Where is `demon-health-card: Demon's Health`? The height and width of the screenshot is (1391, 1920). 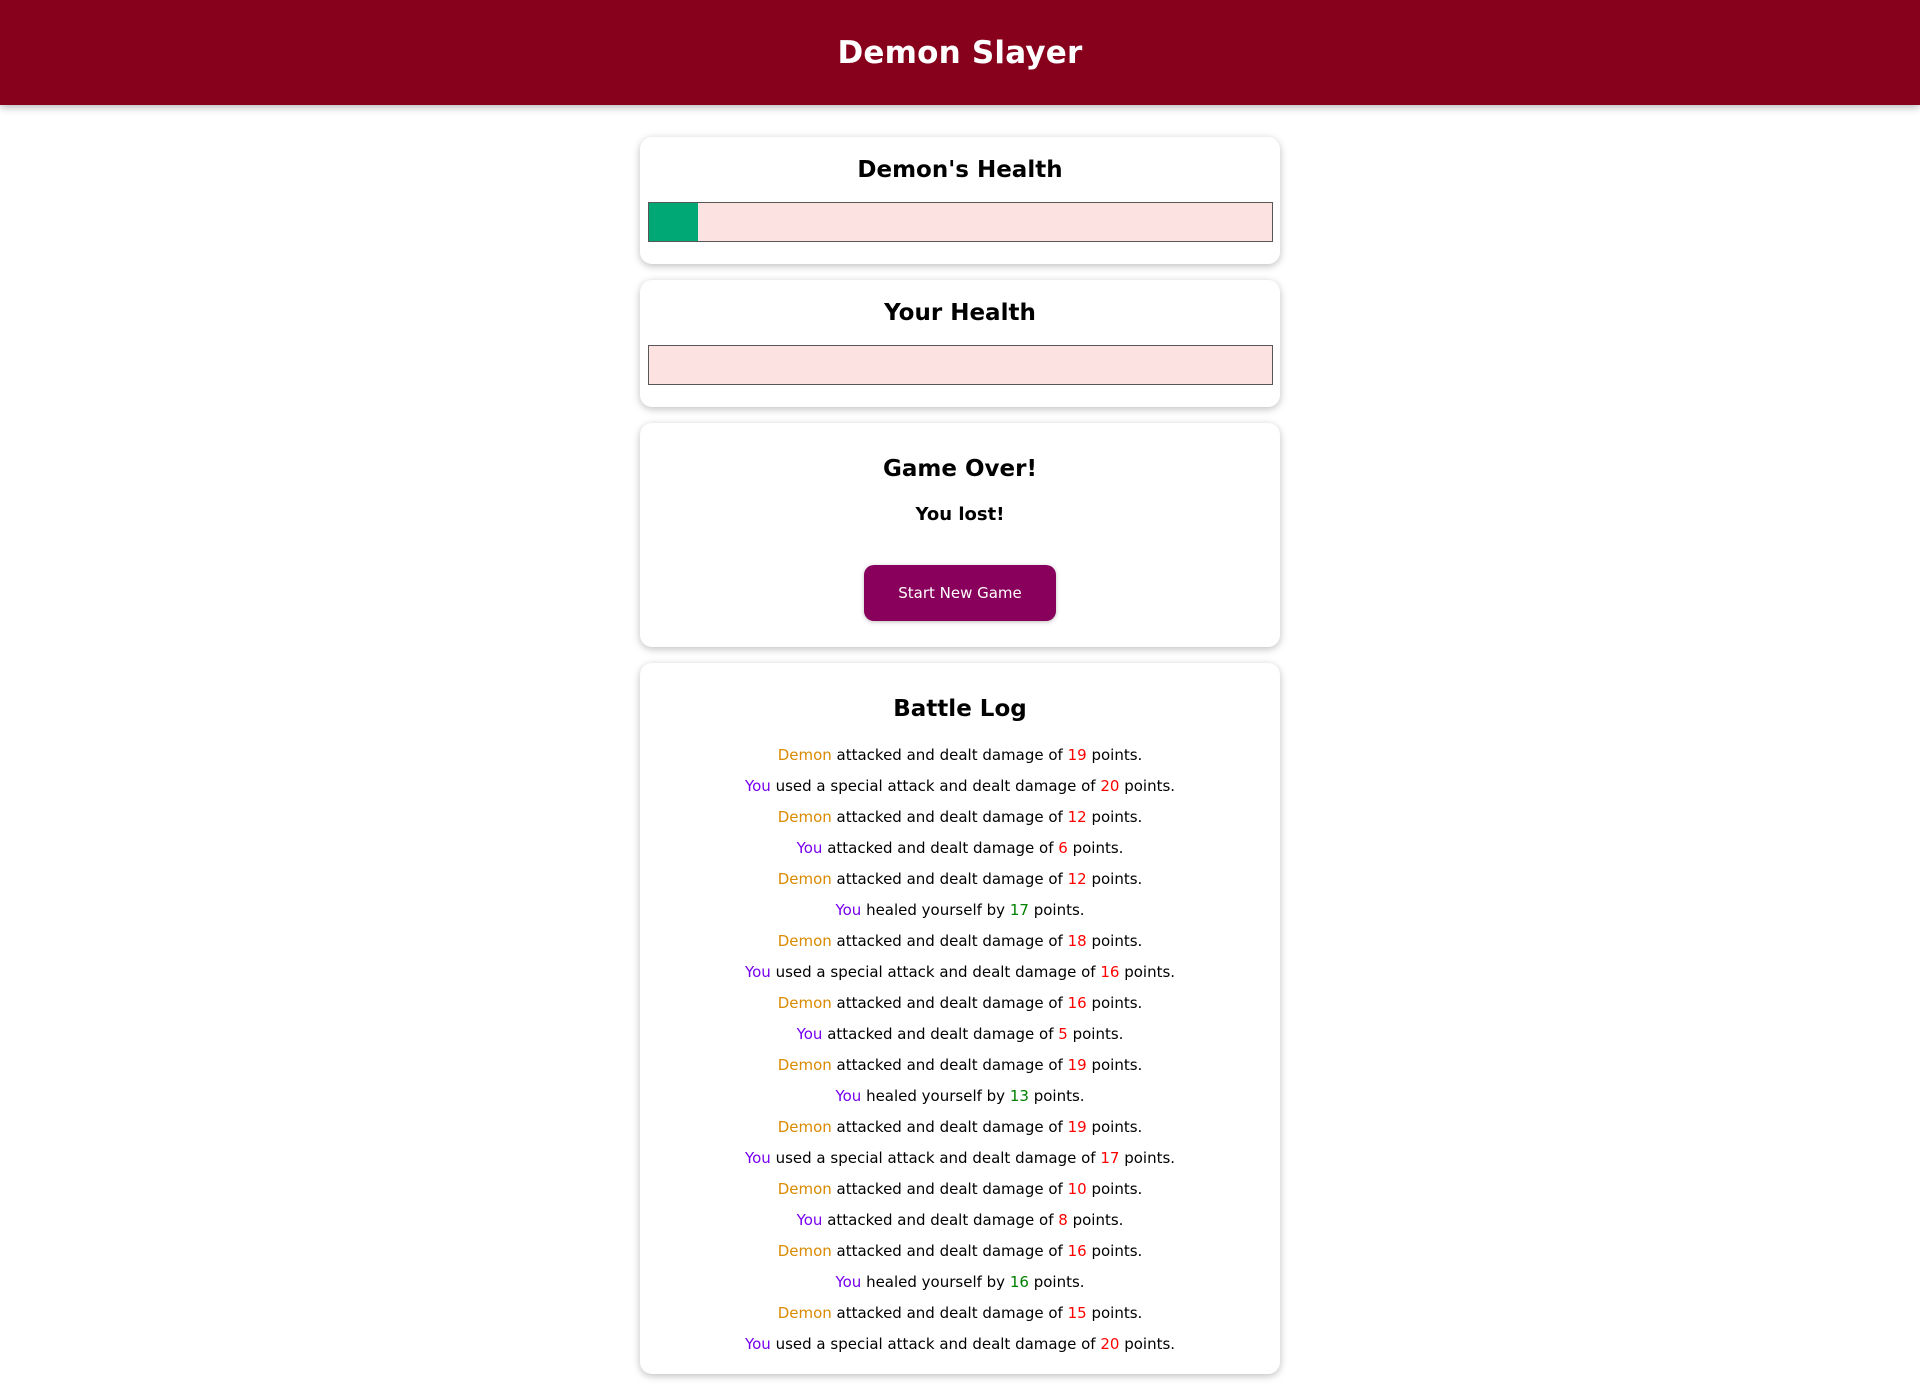 demon-health-card: Demon's Health is located at coordinates (960, 200).